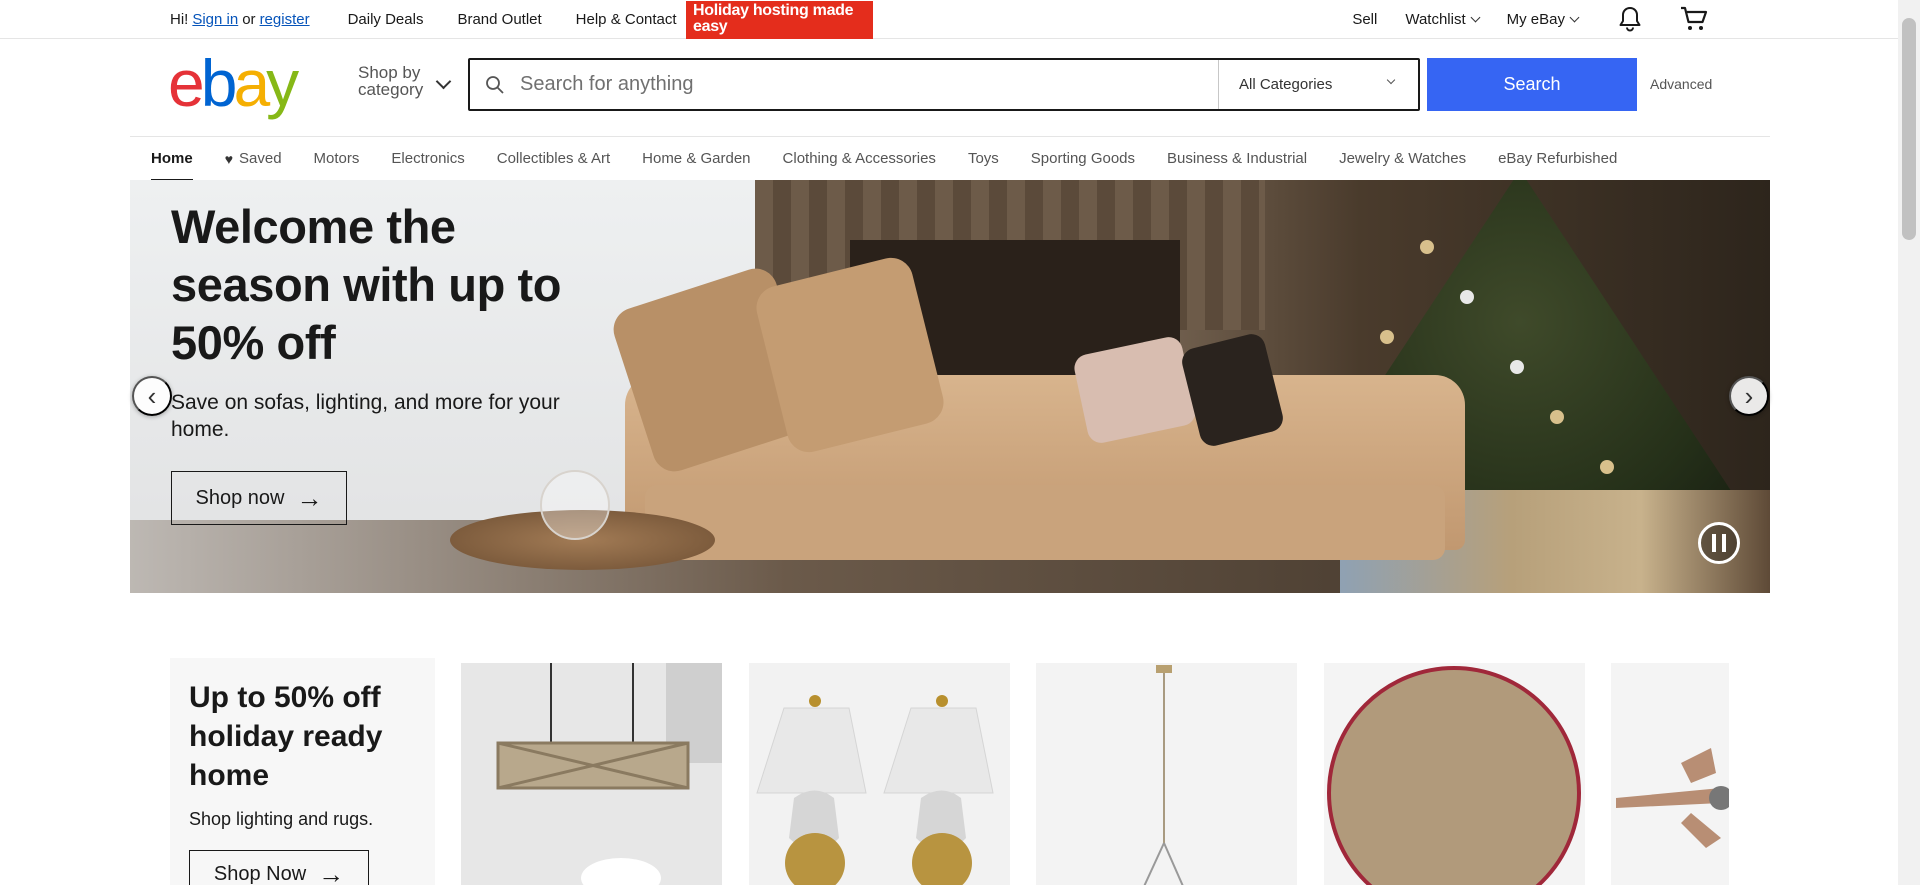  Describe the element at coordinates (228, 158) in the screenshot. I see `heart-icon: ♥` at that location.